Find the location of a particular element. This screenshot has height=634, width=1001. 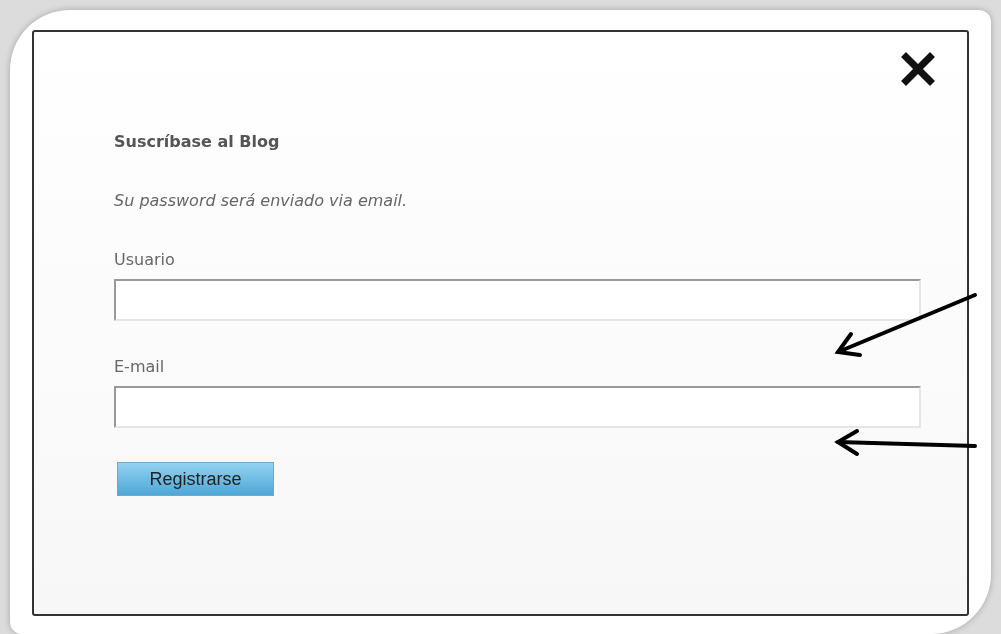

register-button: Registrarse is located at coordinates (195, 479).